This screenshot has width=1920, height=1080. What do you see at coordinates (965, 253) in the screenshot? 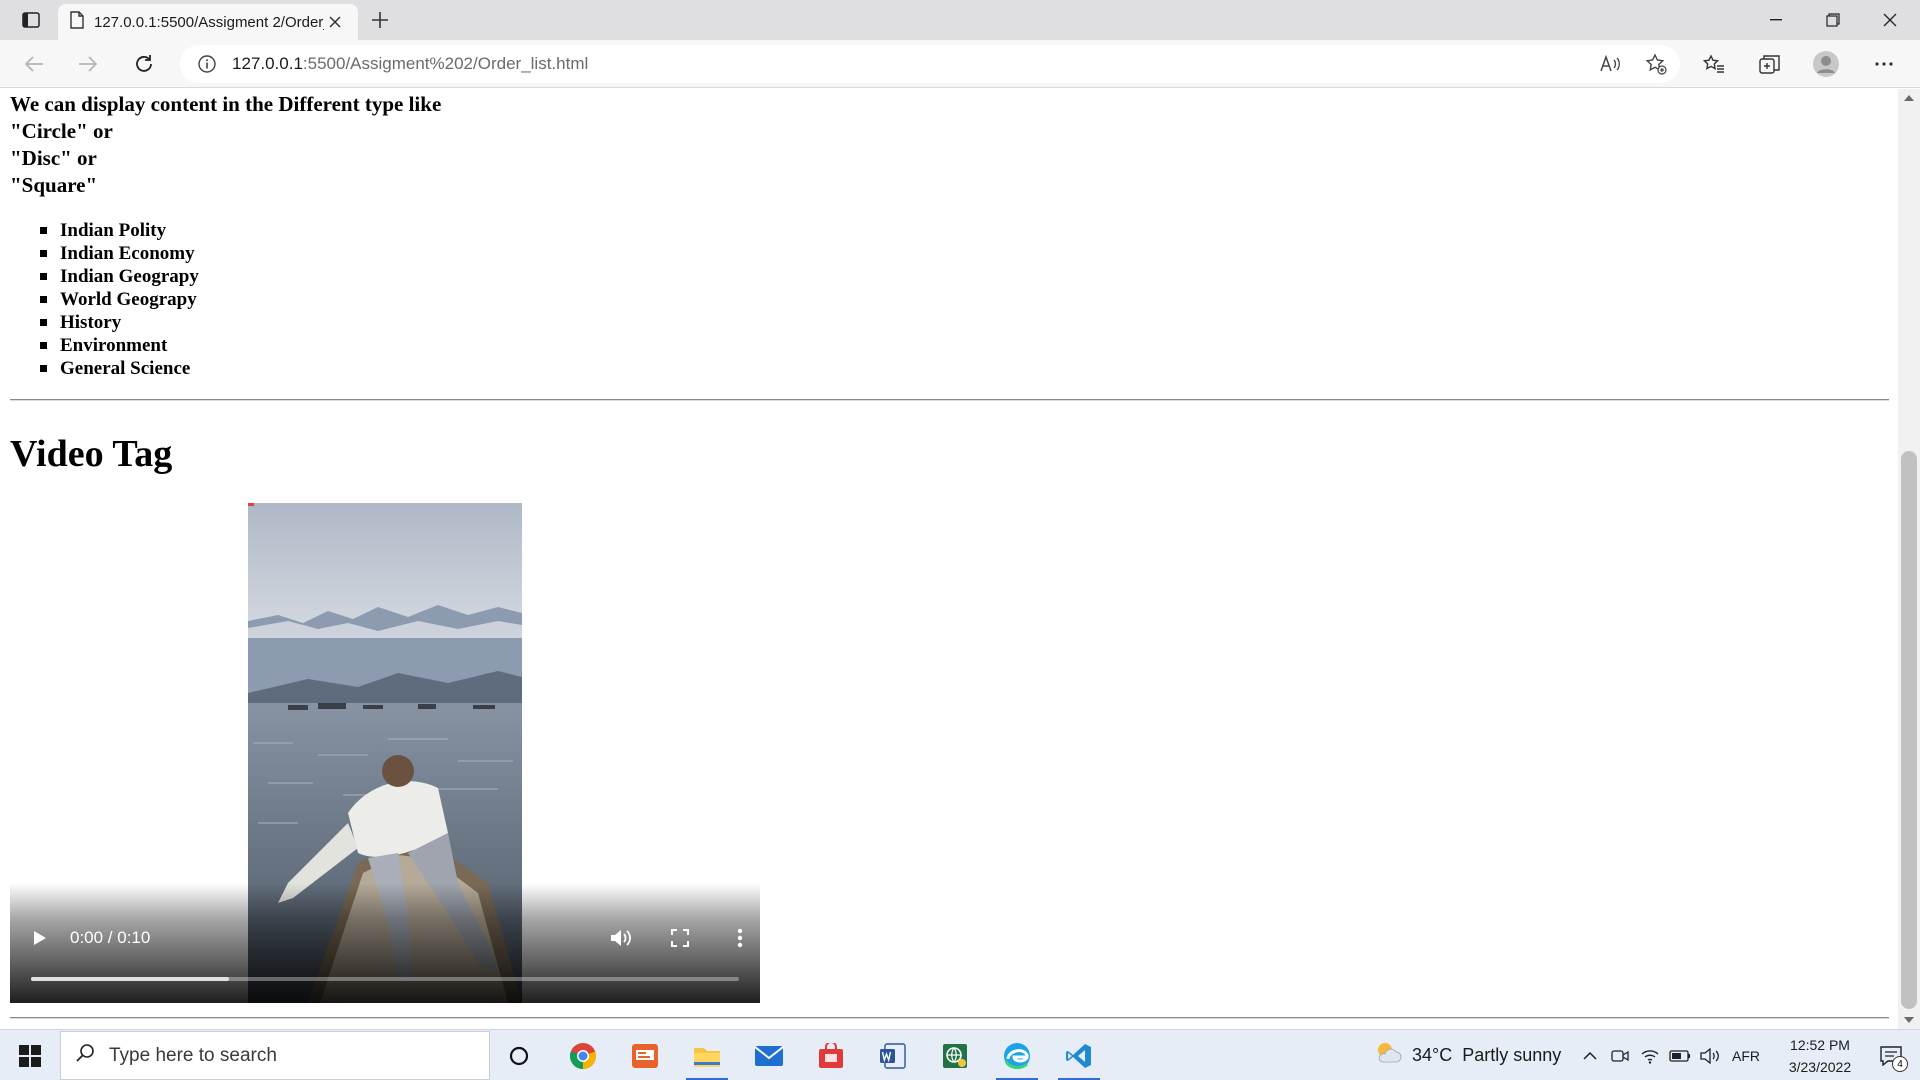
I see `list-item: Indian Economy` at bounding box center [965, 253].